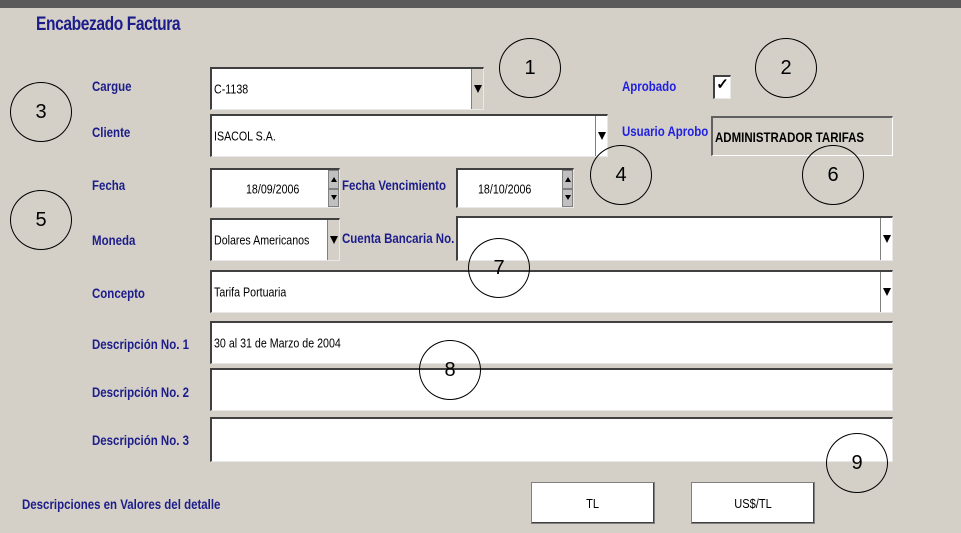 The image size is (961, 533). What do you see at coordinates (833, 175) in the screenshot?
I see `callout-6: 6` at bounding box center [833, 175].